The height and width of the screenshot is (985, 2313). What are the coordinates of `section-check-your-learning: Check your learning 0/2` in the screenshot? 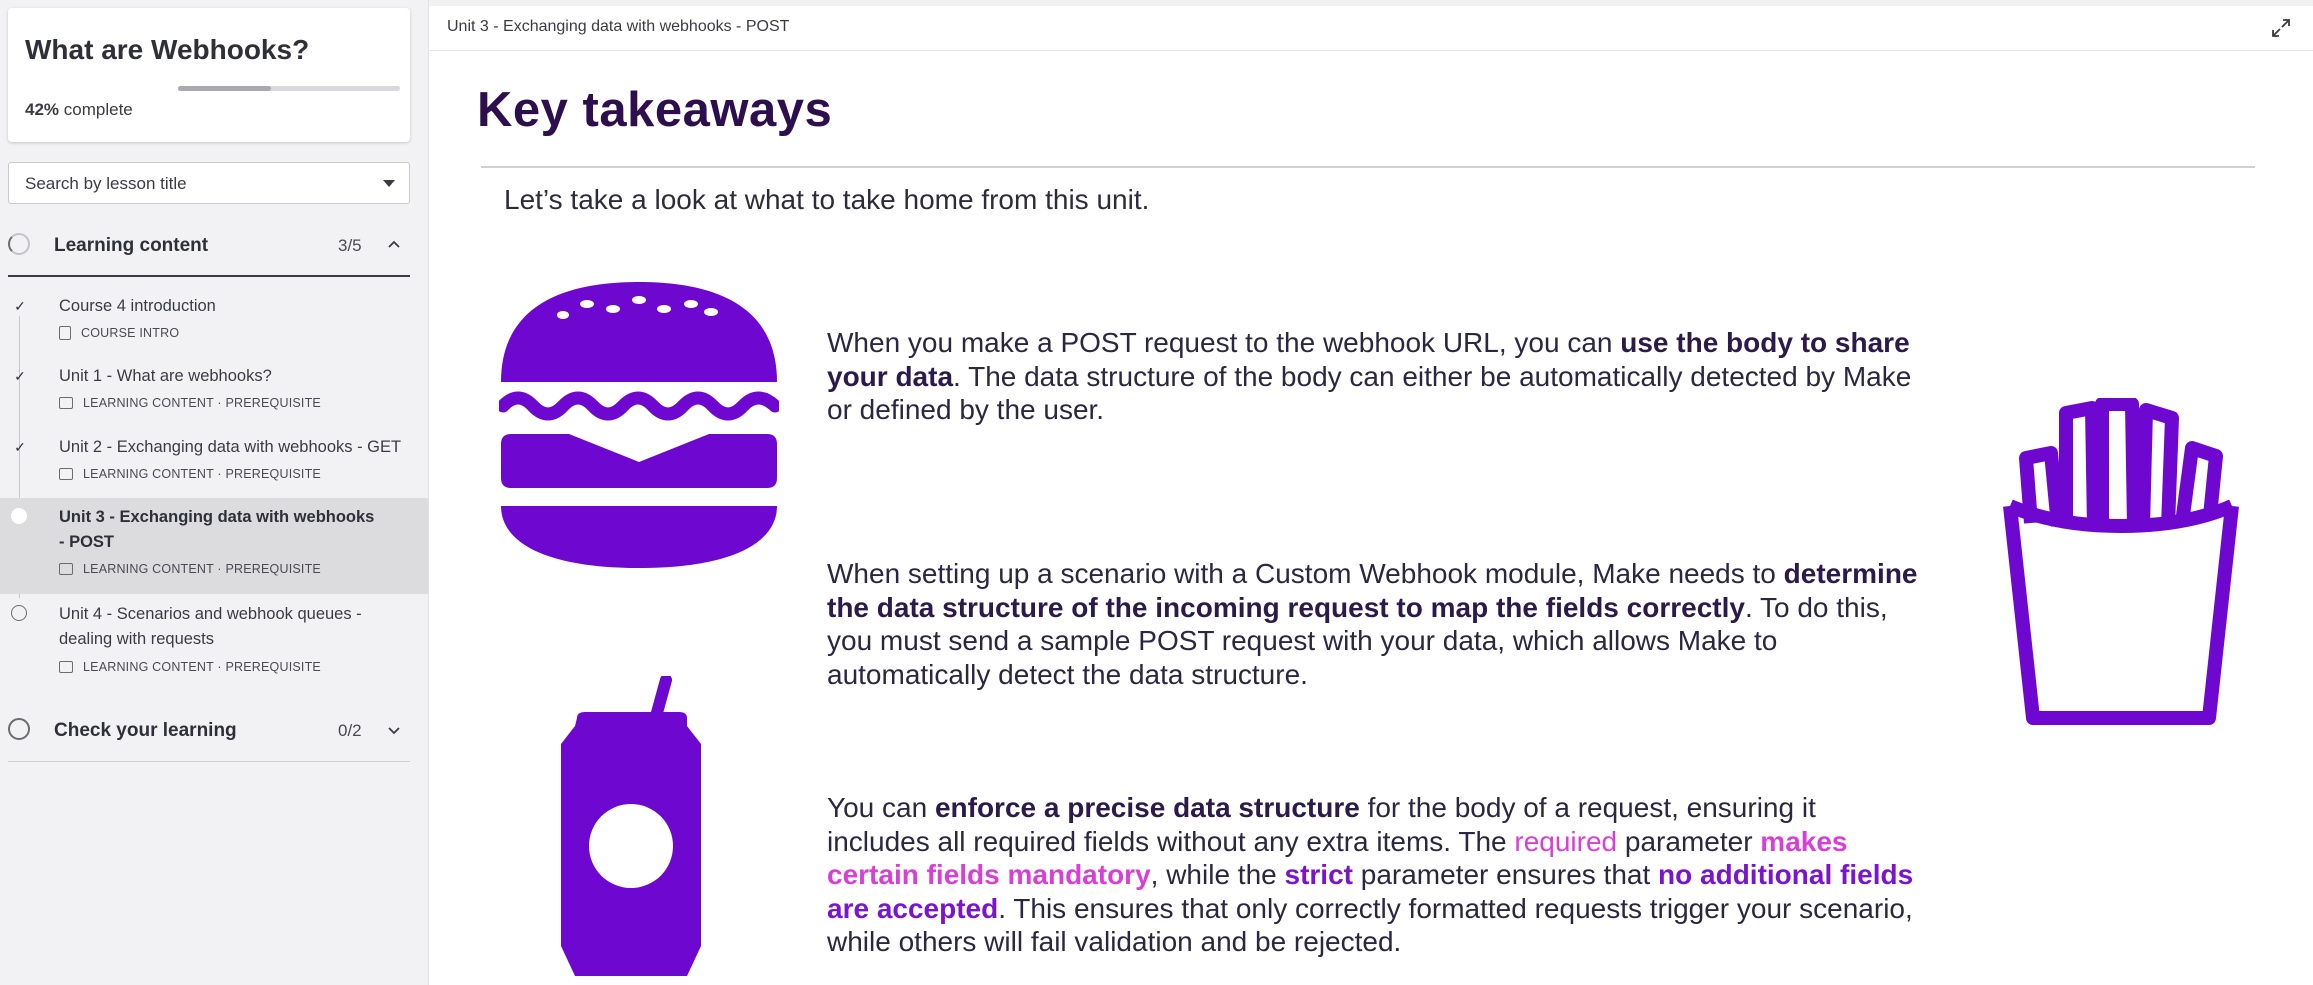 It's located at (205, 732).